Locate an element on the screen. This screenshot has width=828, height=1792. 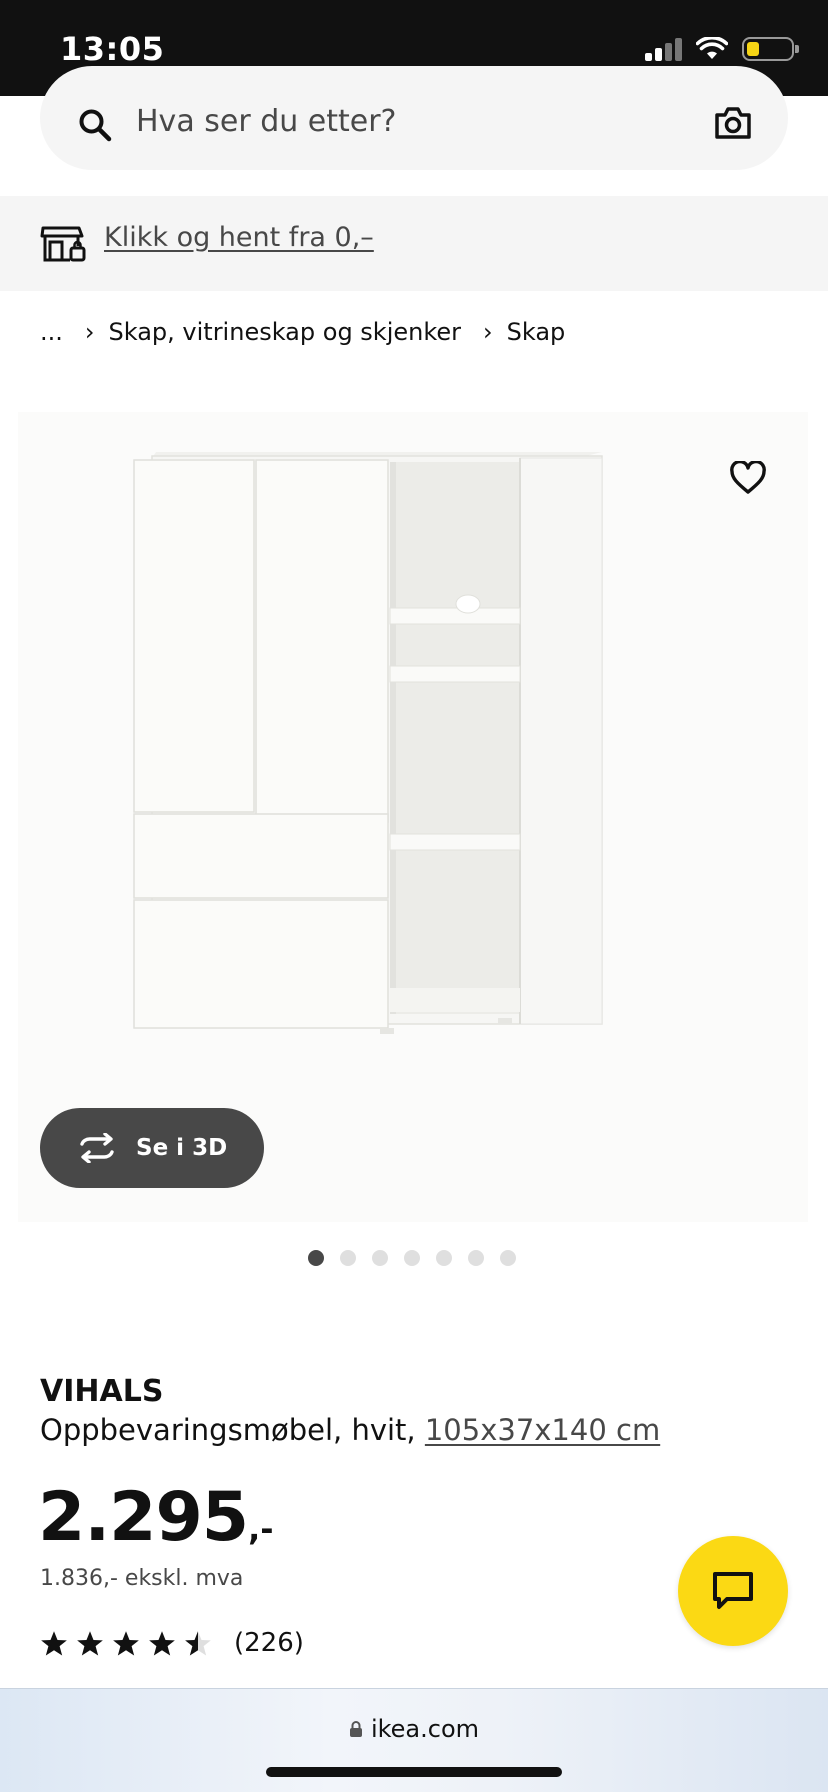
heart-icon is located at coordinates (748, 478).